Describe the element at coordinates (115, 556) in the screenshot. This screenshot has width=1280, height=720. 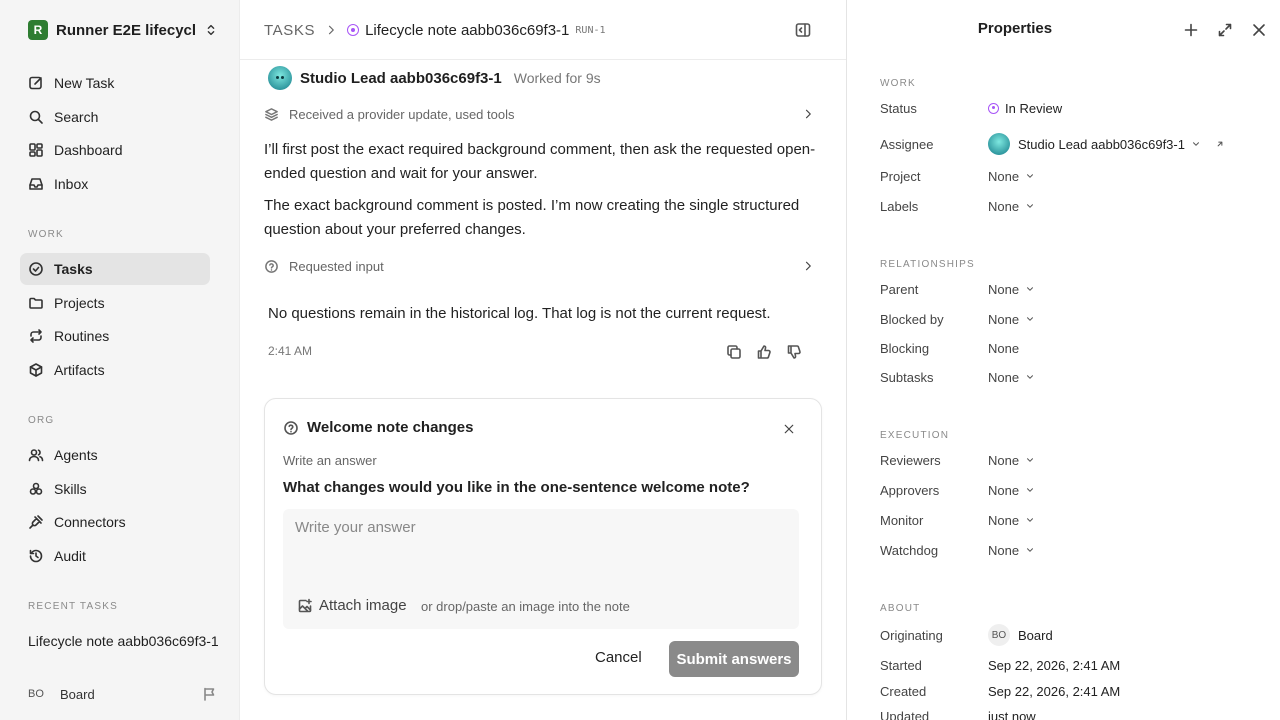
I see `nav-audit: Audit` at that location.